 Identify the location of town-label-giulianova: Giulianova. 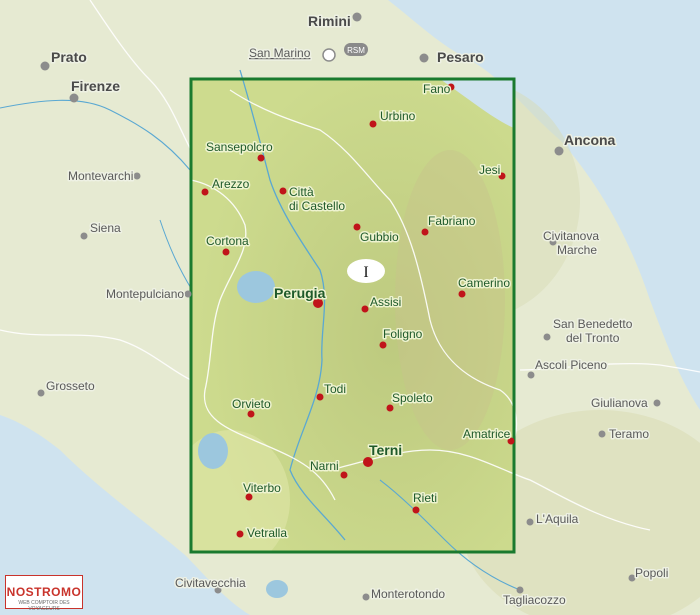
(619, 403).